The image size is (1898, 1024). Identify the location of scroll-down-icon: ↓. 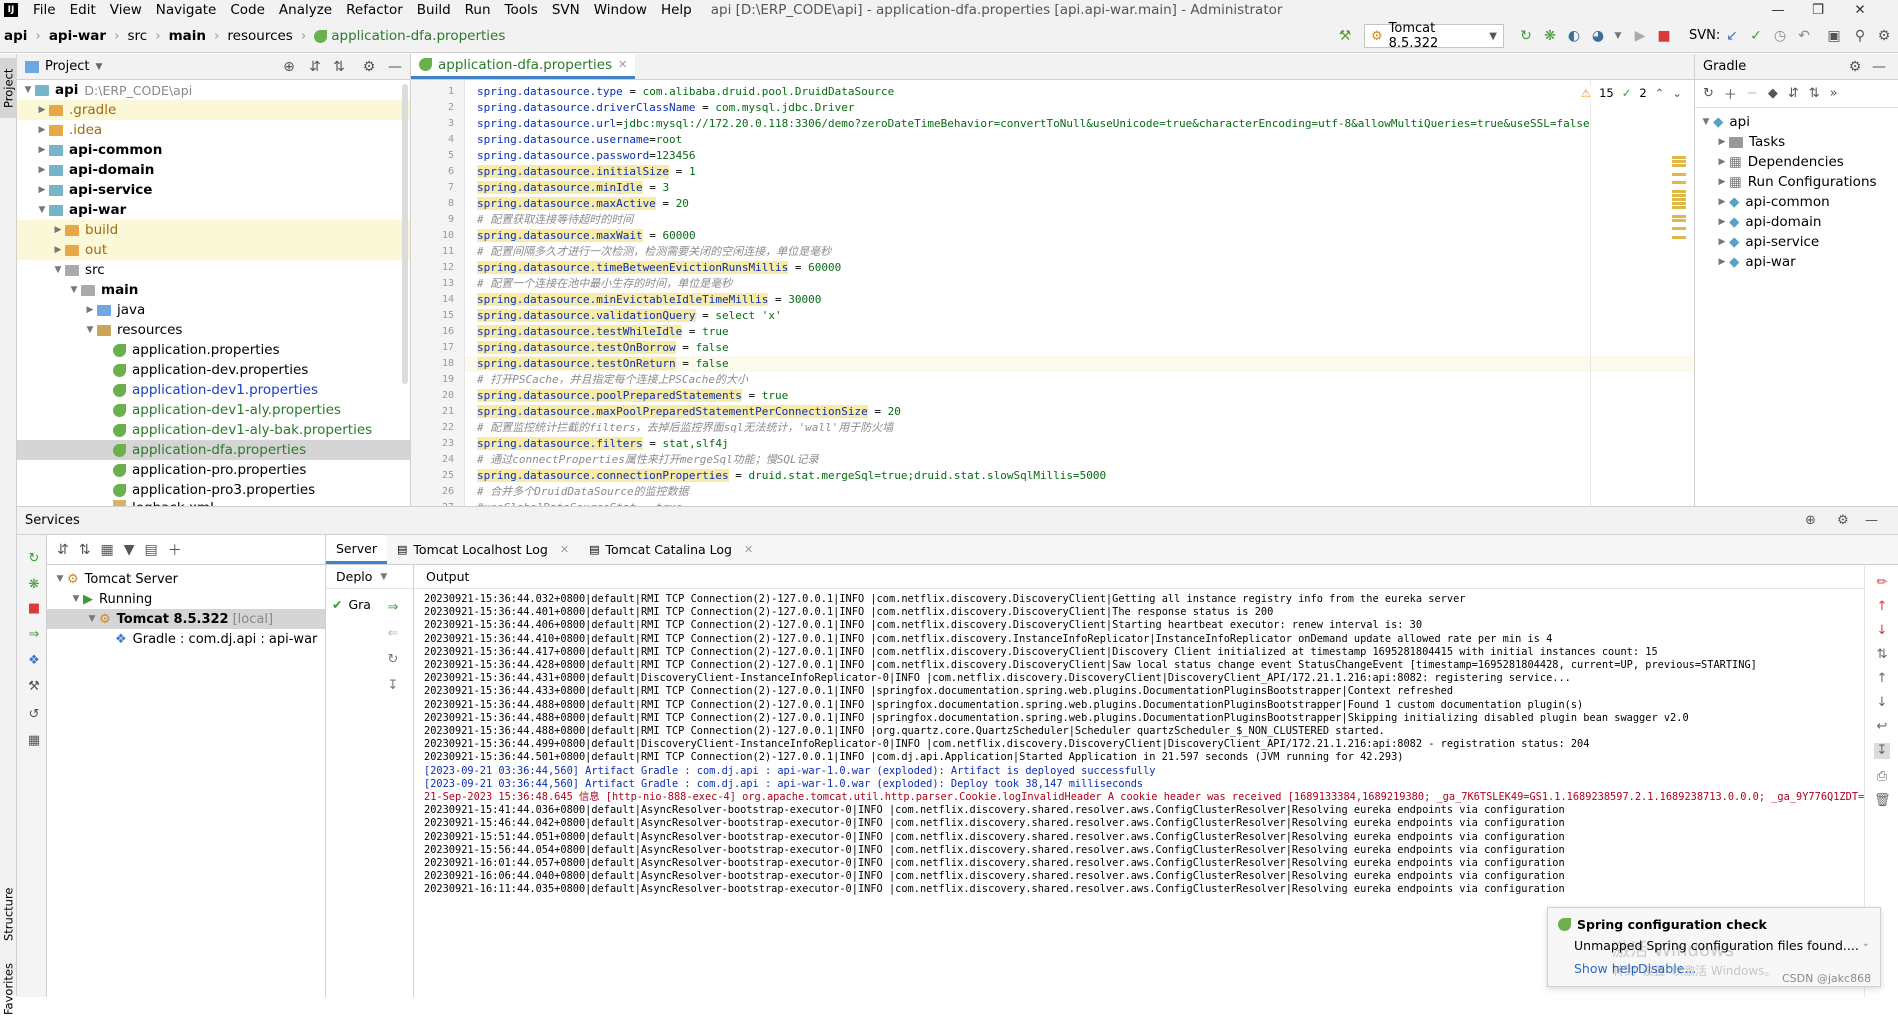
(1882, 703).